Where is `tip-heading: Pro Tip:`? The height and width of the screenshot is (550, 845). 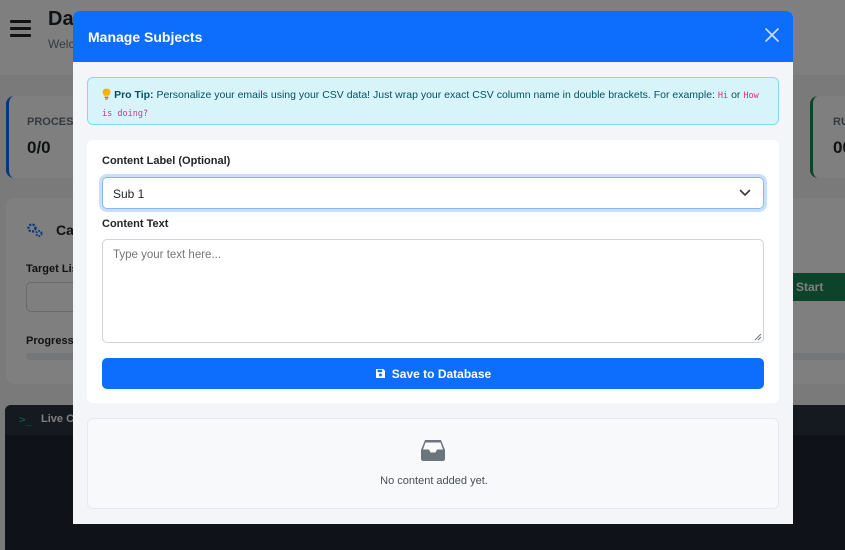 tip-heading: Pro Tip: is located at coordinates (134, 95).